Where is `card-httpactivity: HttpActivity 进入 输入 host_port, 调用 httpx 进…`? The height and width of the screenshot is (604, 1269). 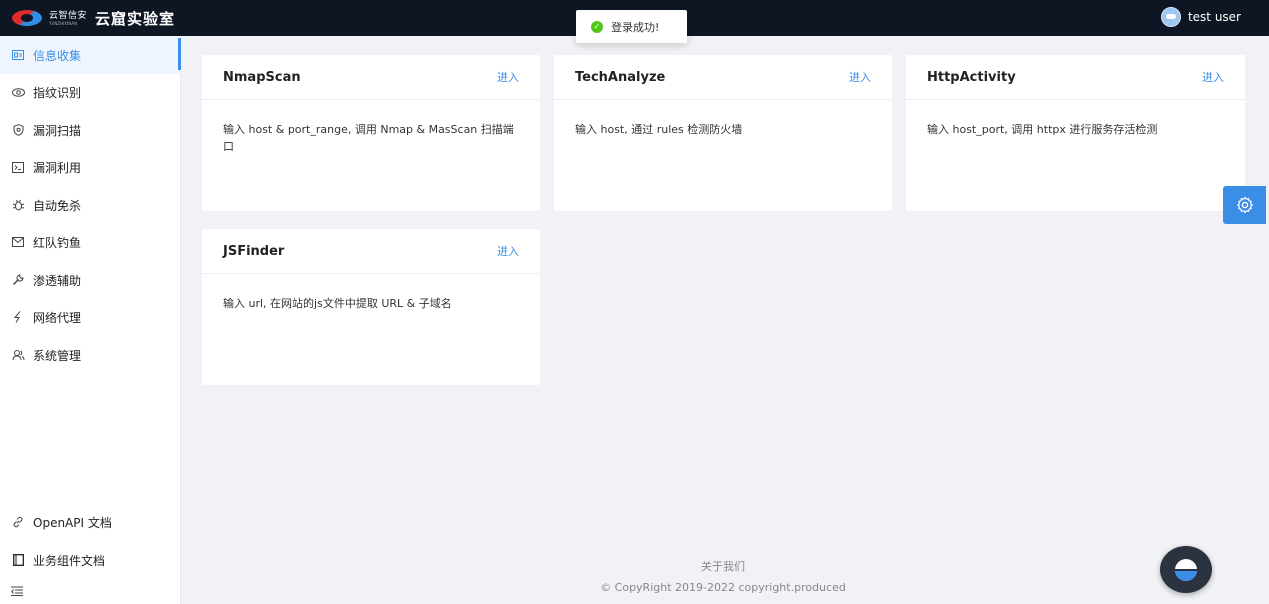
card-httpactivity: HttpActivity 进入 输入 host_port, 调用 httpx 进… is located at coordinates (1075, 133).